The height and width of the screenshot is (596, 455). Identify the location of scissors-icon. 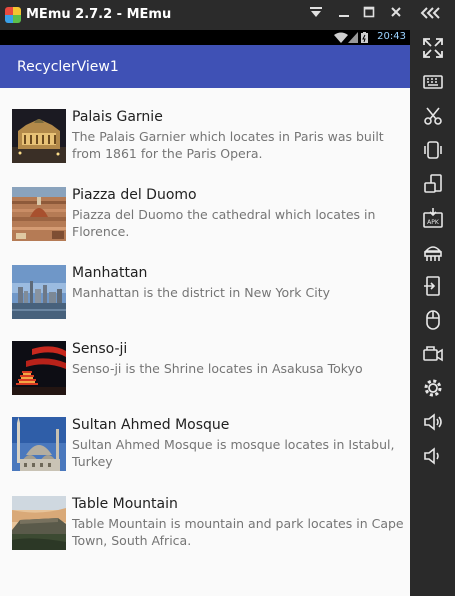
(433, 116).